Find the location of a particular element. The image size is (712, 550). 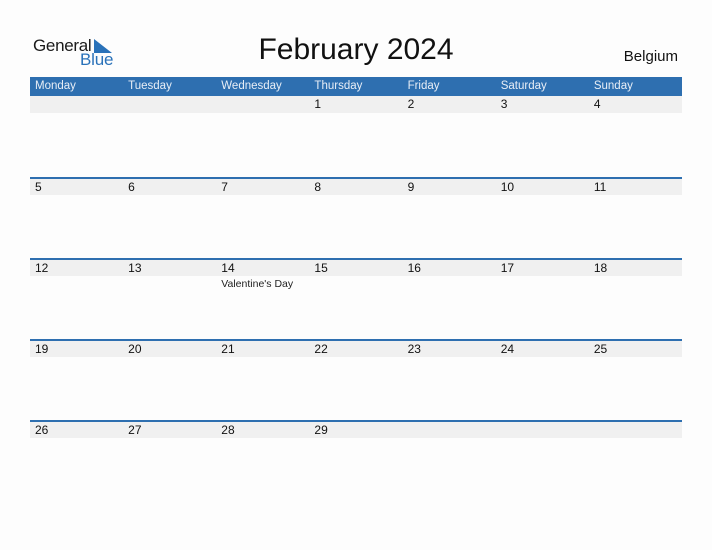

country-label: Belgium is located at coordinates (650, 56).